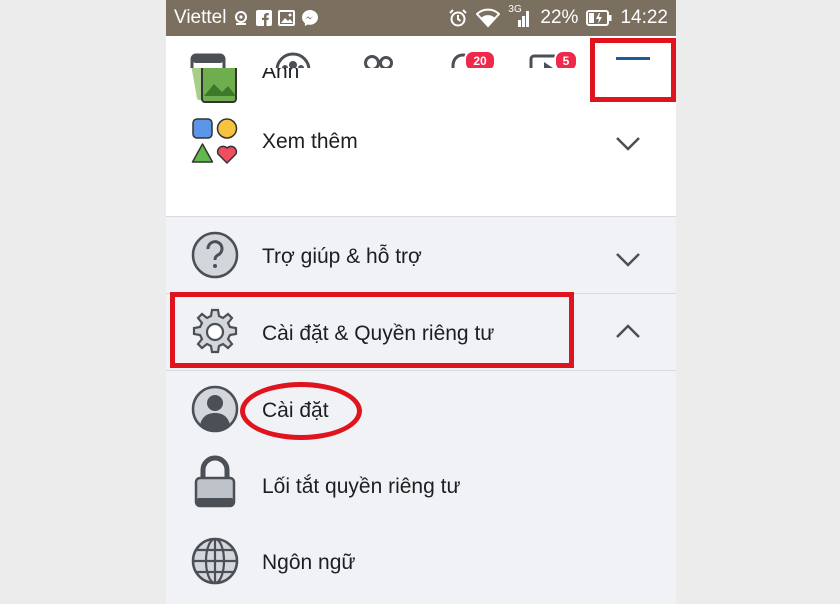  Describe the element at coordinates (421, 142) in the screenshot. I see `menu-item-see-more: Xem thêm` at that location.